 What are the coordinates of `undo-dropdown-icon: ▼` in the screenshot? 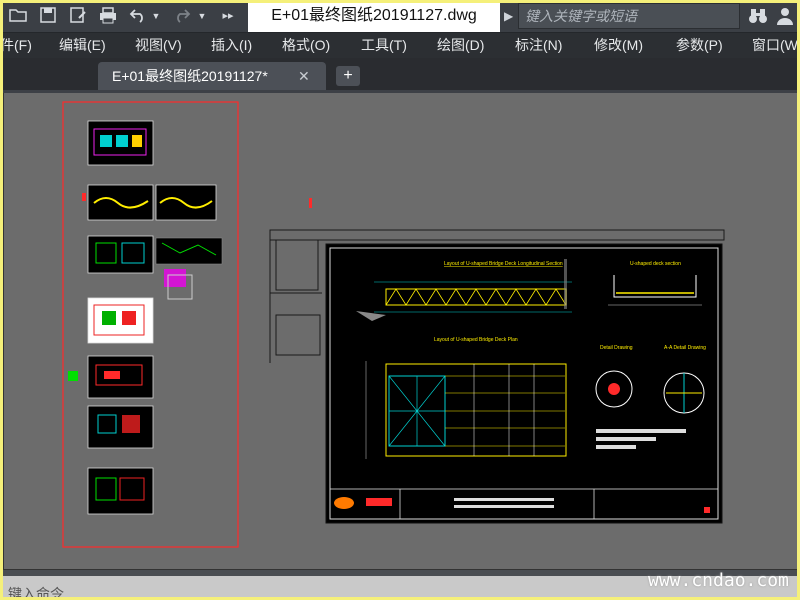 It's located at (156, 16).